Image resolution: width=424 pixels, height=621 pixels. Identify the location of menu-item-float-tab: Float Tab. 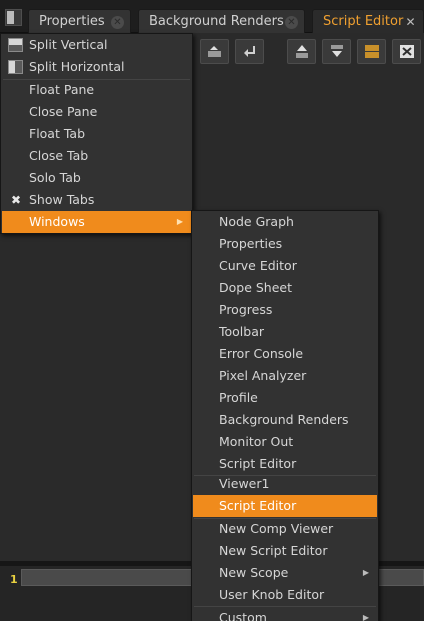
(96, 134).